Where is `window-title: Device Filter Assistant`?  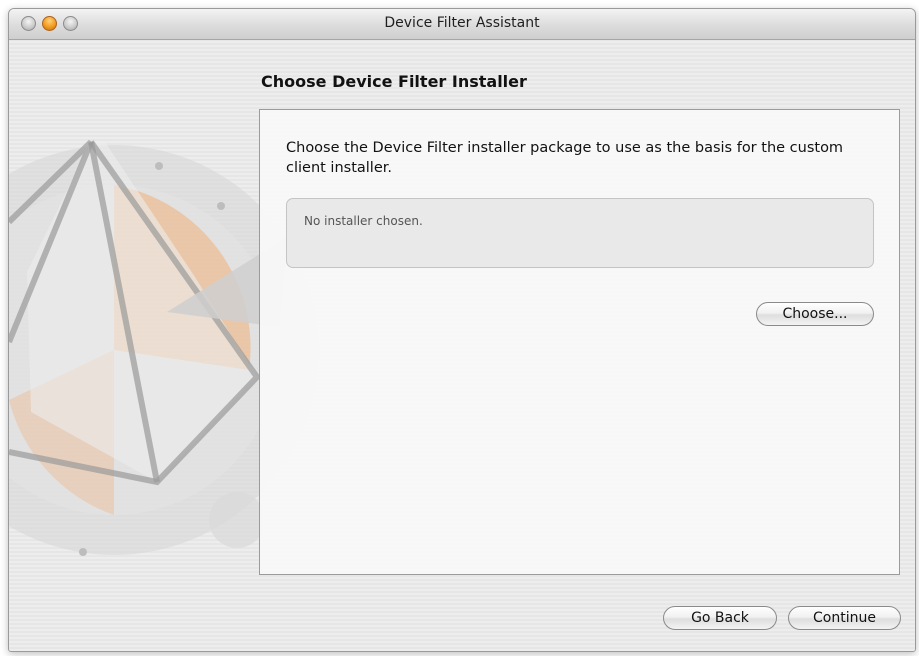
window-title: Device Filter Assistant is located at coordinates (462, 23).